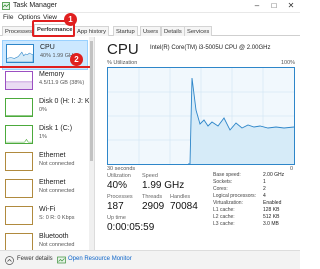  I want to click on info-value: 4, so click(264, 196).